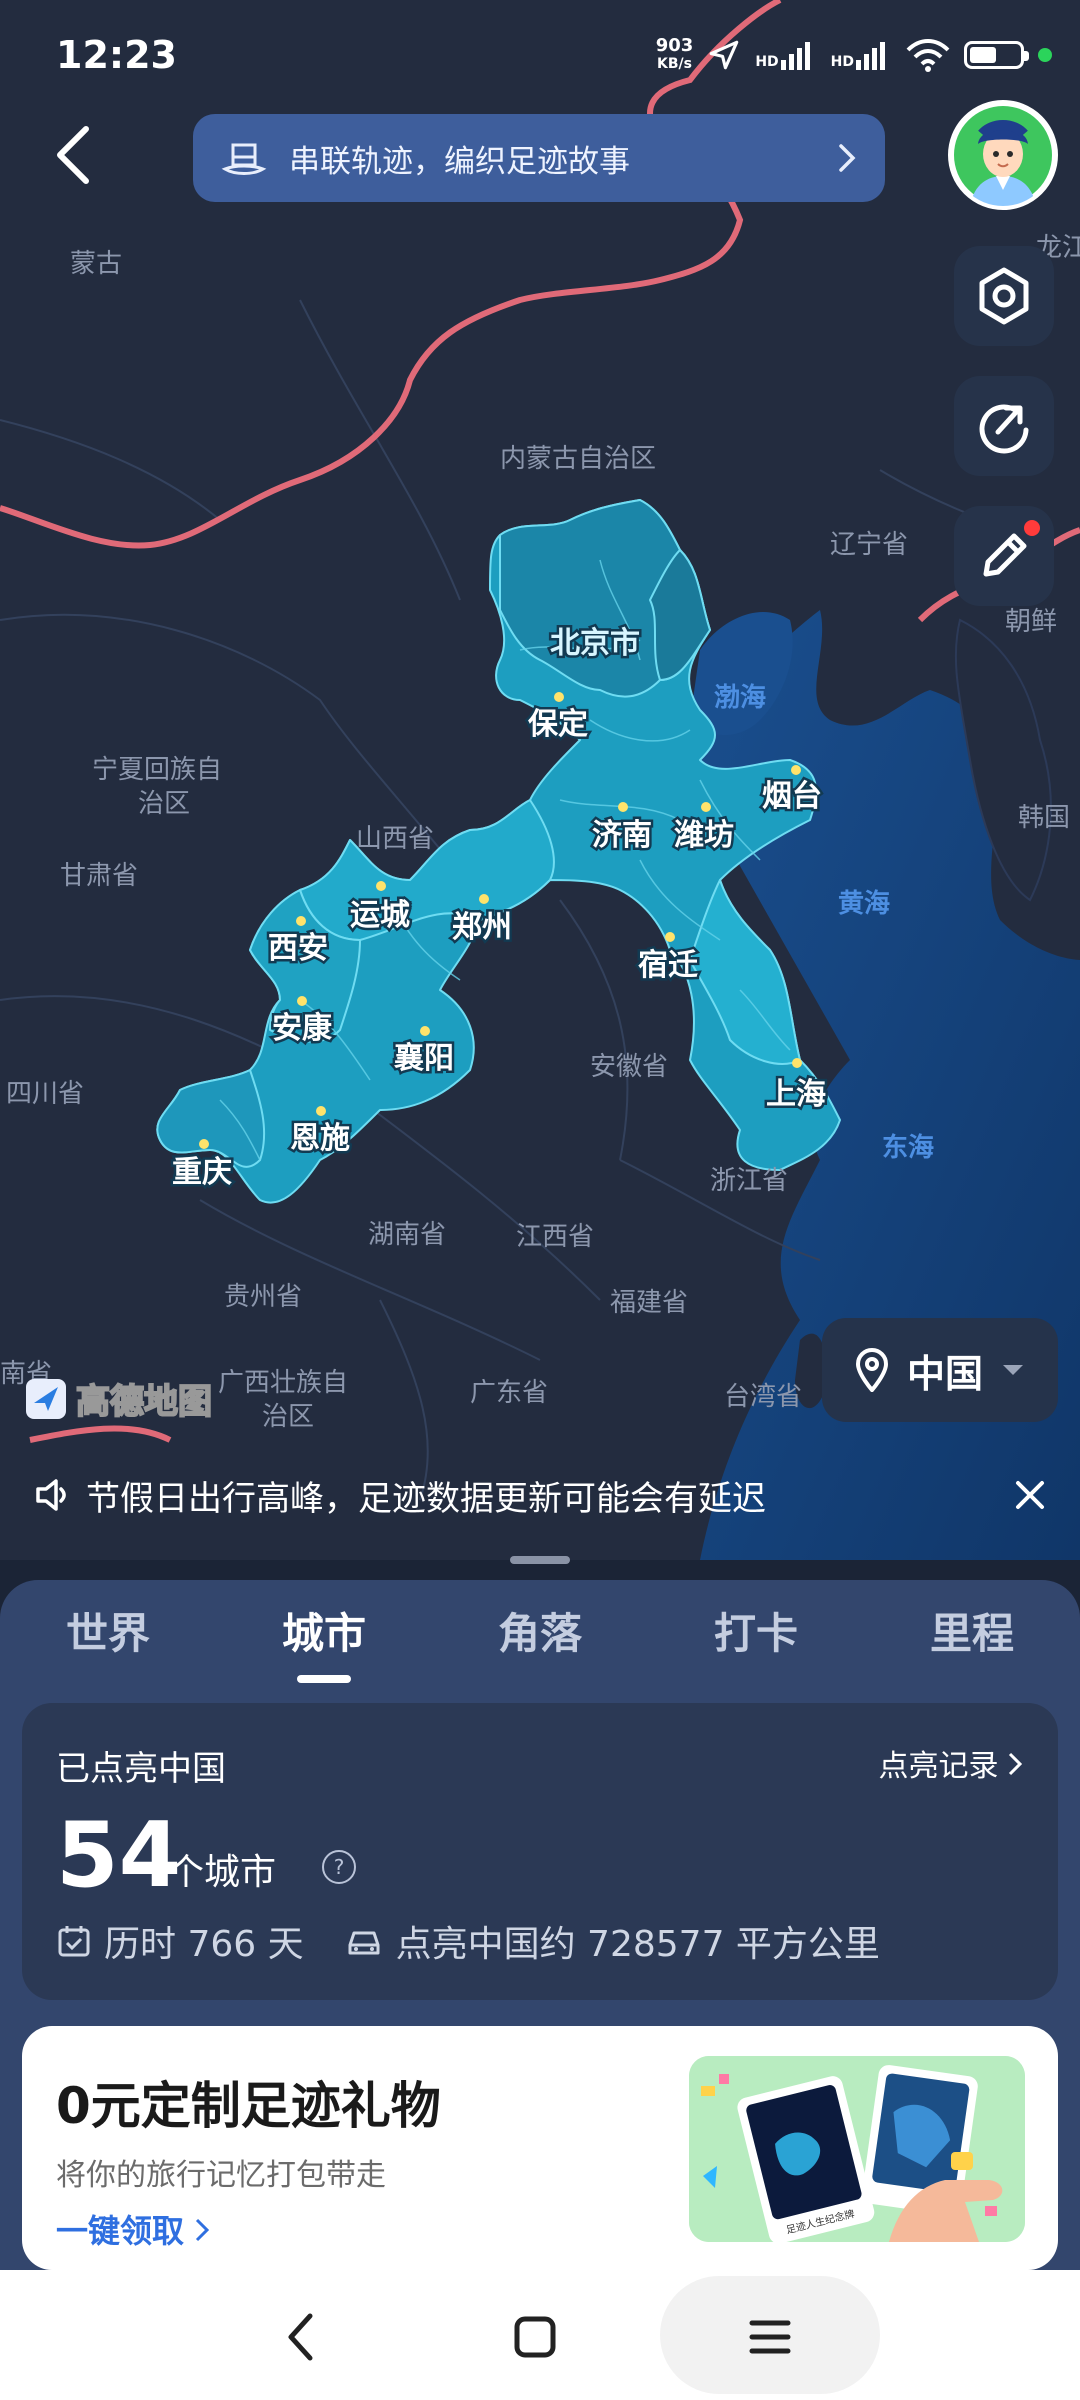 Image resolution: width=1080 pixels, height=2400 pixels. I want to click on tab-city: 城市, so click(324, 1641).